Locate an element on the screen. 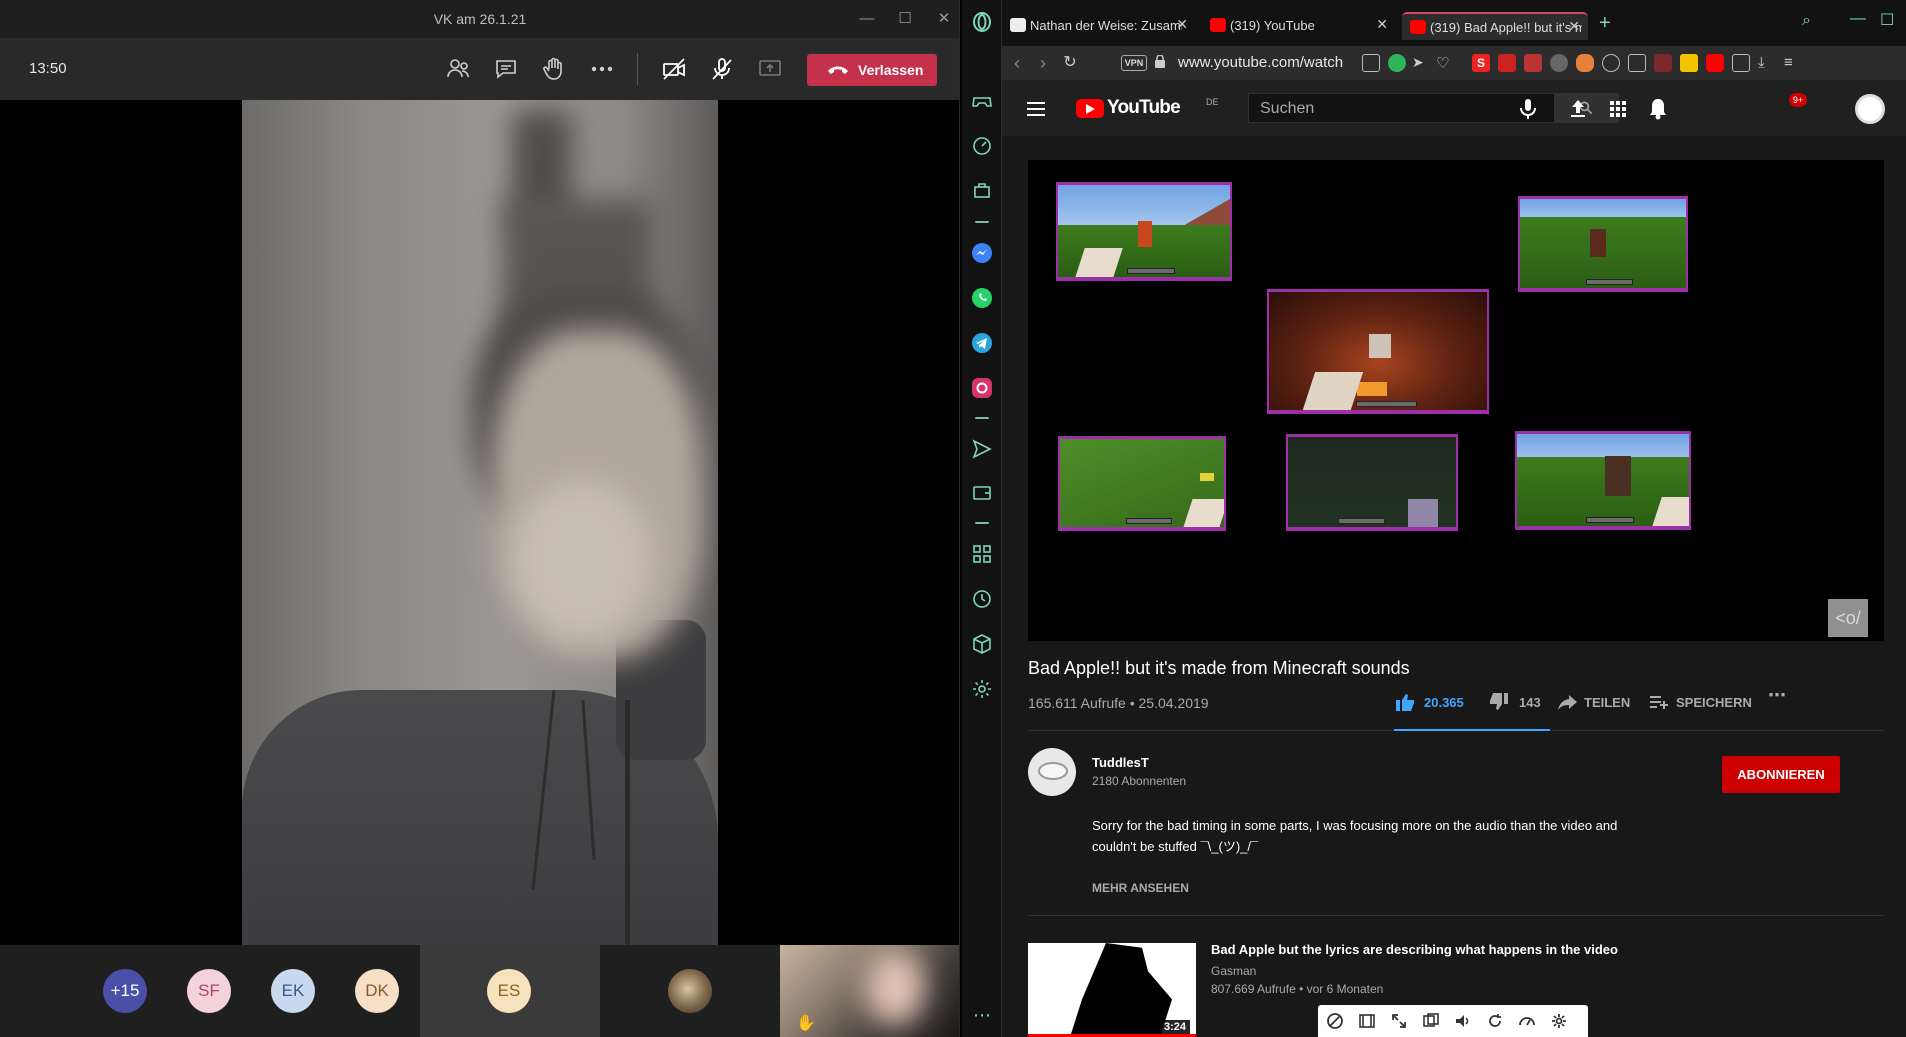 The image size is (1906, 1037). share-screen-icon is located at coordinates (770, 69).